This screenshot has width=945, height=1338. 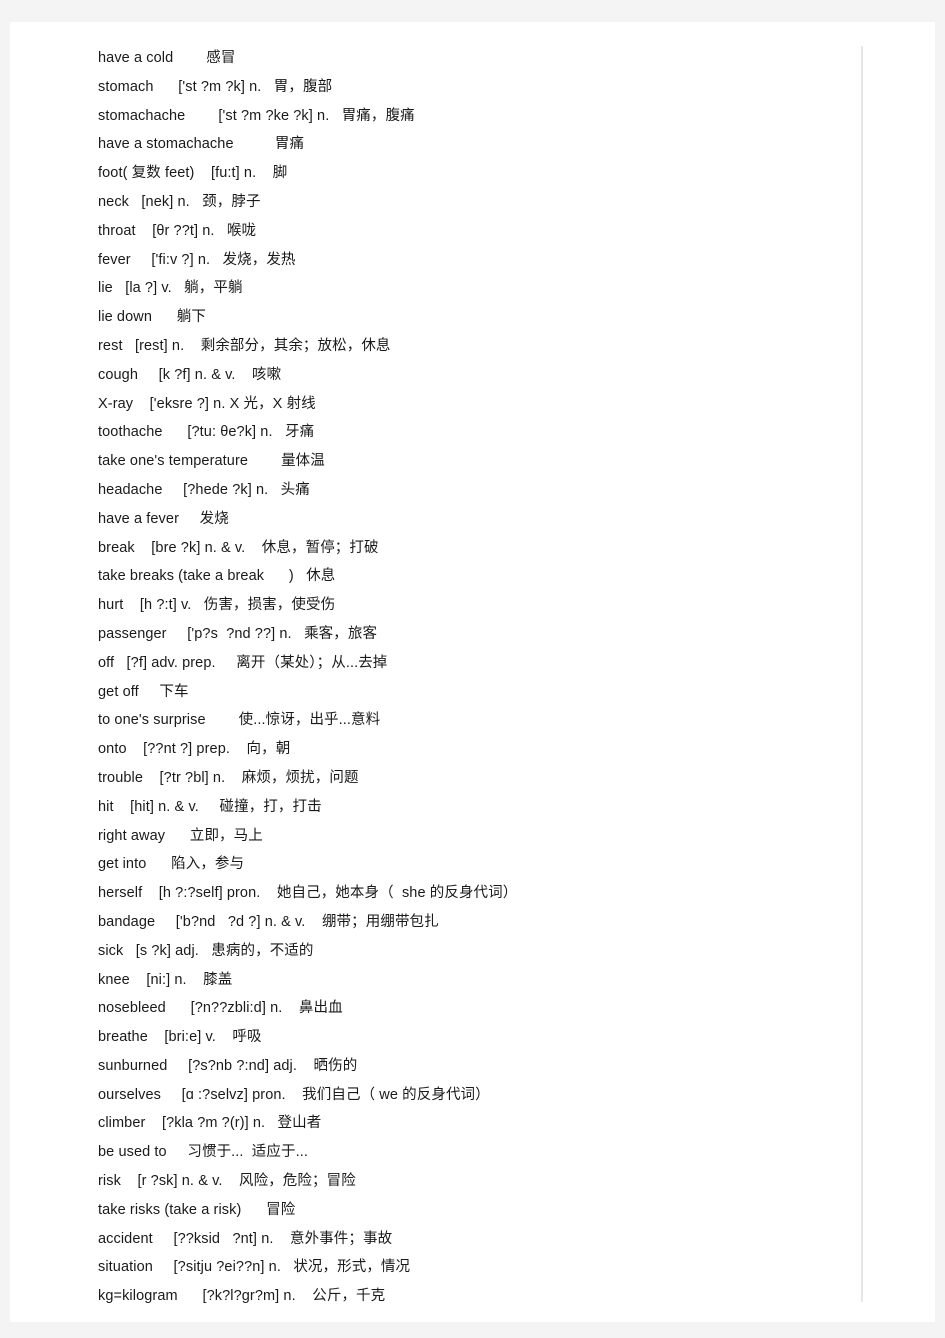 What do you see at coordinates (254, 1267) in the screenshot?
I see `vocabulary-entry: situation [?sitju ?ei??n] n. 状况，形式，情况` at bounding box center [254, 1267].